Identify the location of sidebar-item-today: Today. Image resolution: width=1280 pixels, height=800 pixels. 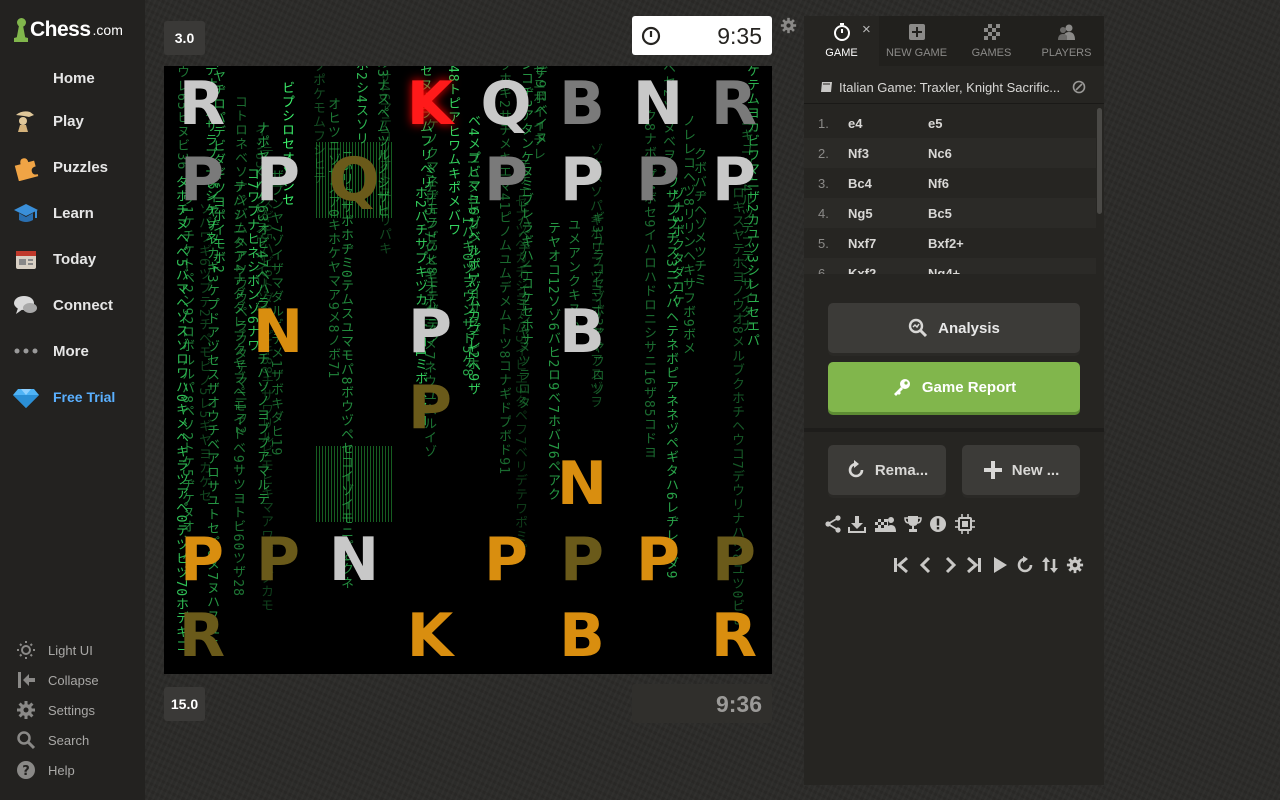
(72, 259).